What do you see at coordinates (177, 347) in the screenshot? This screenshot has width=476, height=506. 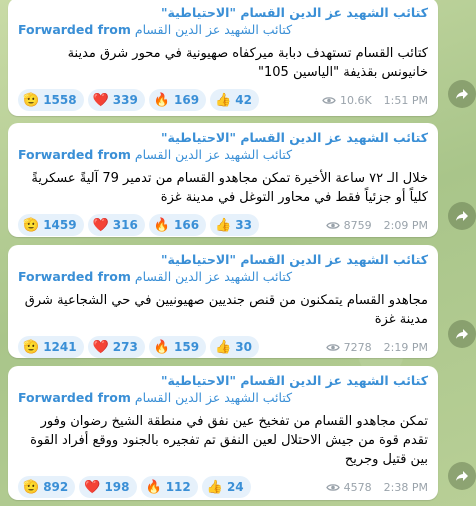 I see `reaction-fire: 🔥 159` at bounding box center [177, 347].